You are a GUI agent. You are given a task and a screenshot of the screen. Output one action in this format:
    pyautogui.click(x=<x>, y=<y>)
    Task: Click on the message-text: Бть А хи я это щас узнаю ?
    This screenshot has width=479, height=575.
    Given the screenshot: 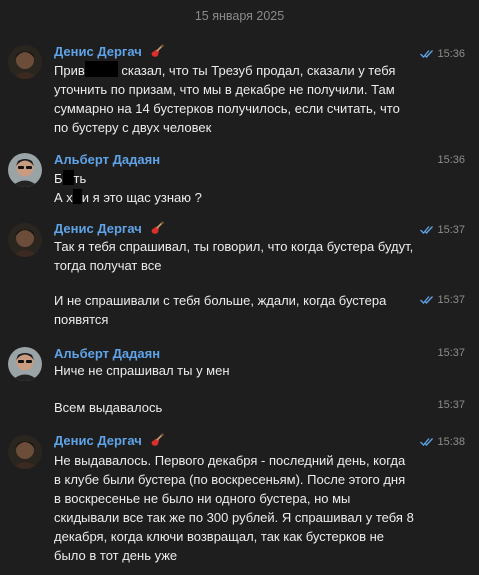 What is the action you would take?
    pyautogui.click(x=234, y=188)
    